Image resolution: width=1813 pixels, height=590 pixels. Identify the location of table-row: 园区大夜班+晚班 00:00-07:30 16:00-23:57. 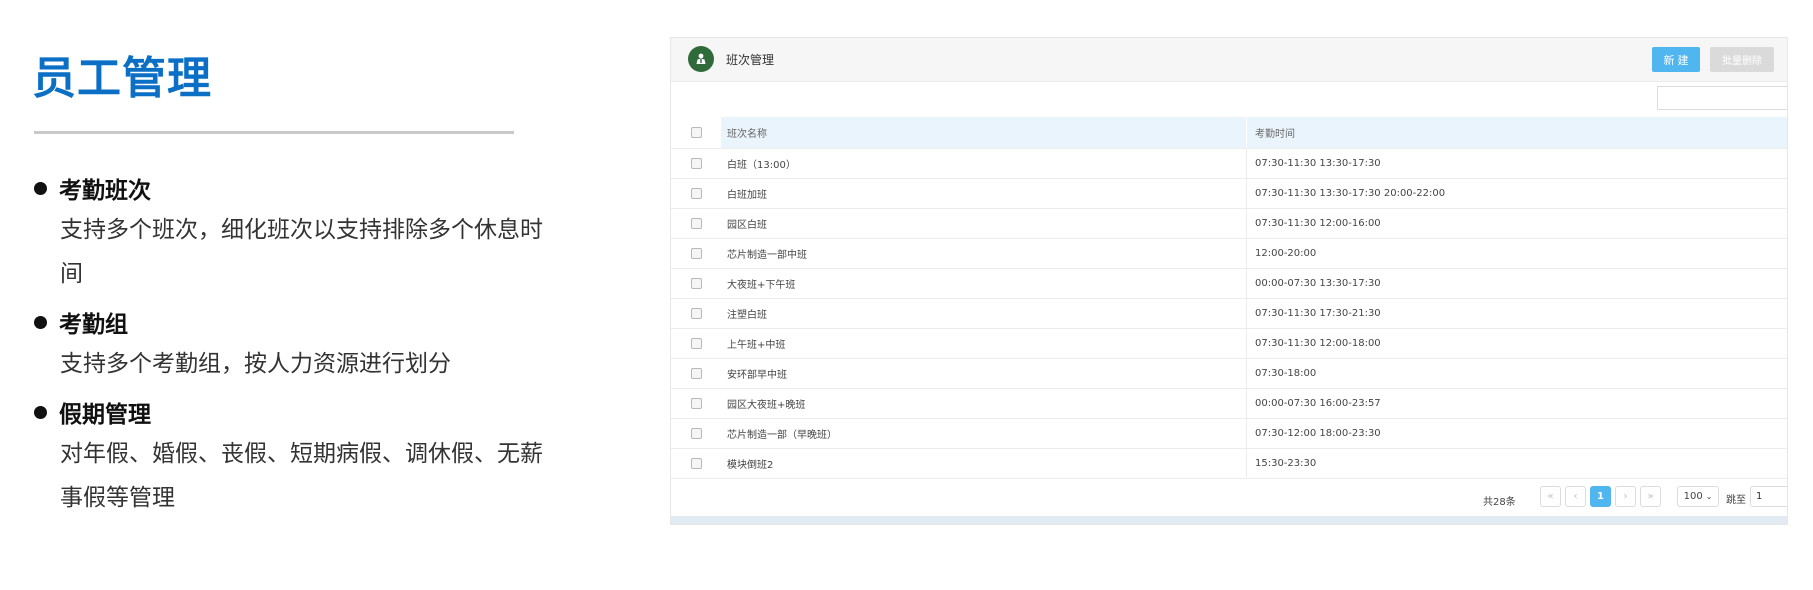
(1229, 404).